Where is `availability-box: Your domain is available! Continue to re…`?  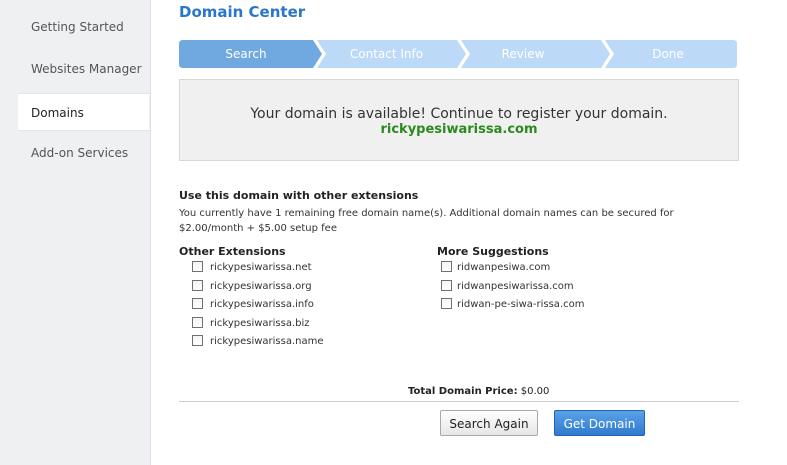
availability-box: Your domain is available! Continue to re… is located at coordinates (459, 120).